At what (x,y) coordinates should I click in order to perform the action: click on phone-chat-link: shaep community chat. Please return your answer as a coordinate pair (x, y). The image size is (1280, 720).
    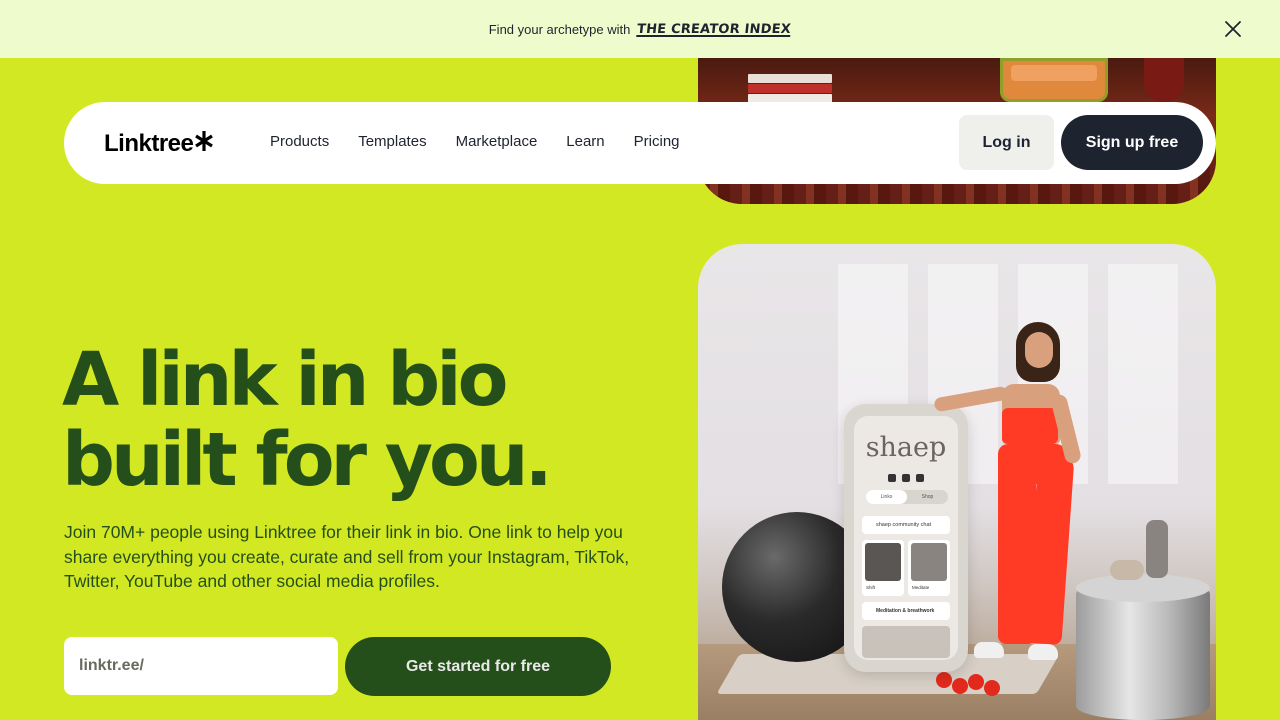
    Looking at the image, I should click on (906, 525).